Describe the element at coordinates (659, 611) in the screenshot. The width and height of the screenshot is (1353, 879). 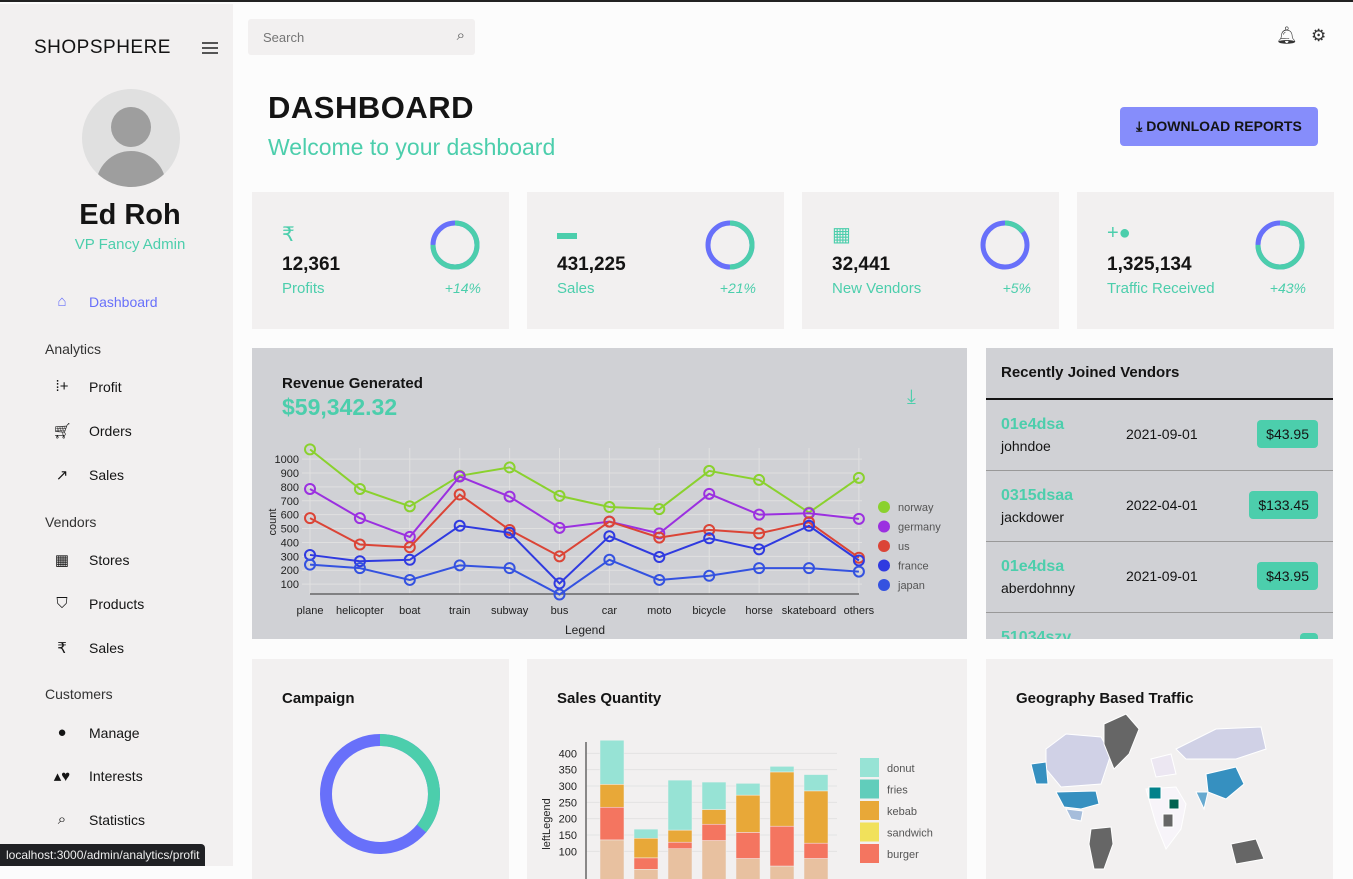
I see `x-tick-label: moto` at that location.